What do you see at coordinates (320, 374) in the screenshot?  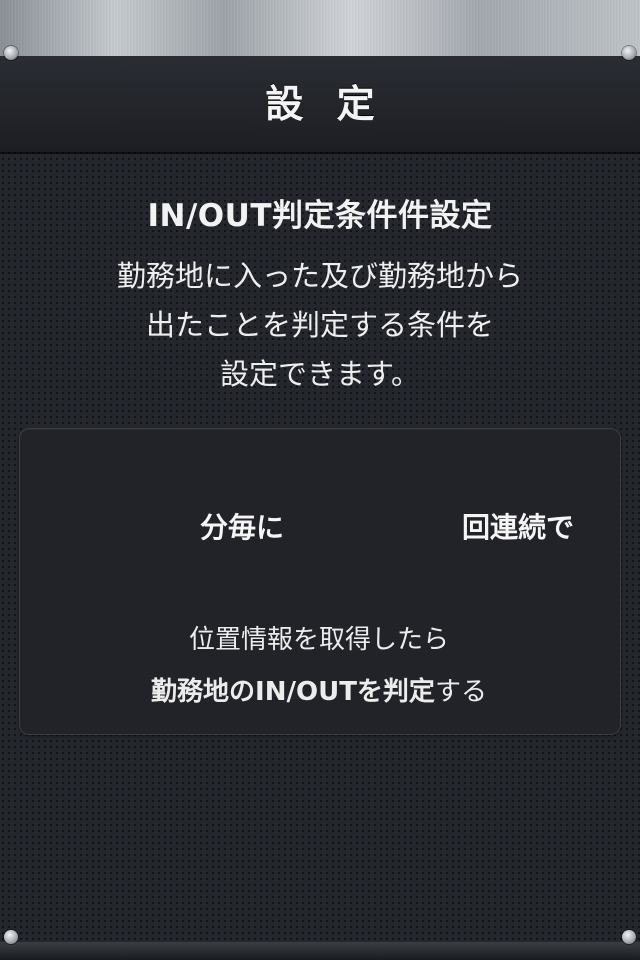 I see `description-line: 設定できます。` at bounding box center [320, 374].